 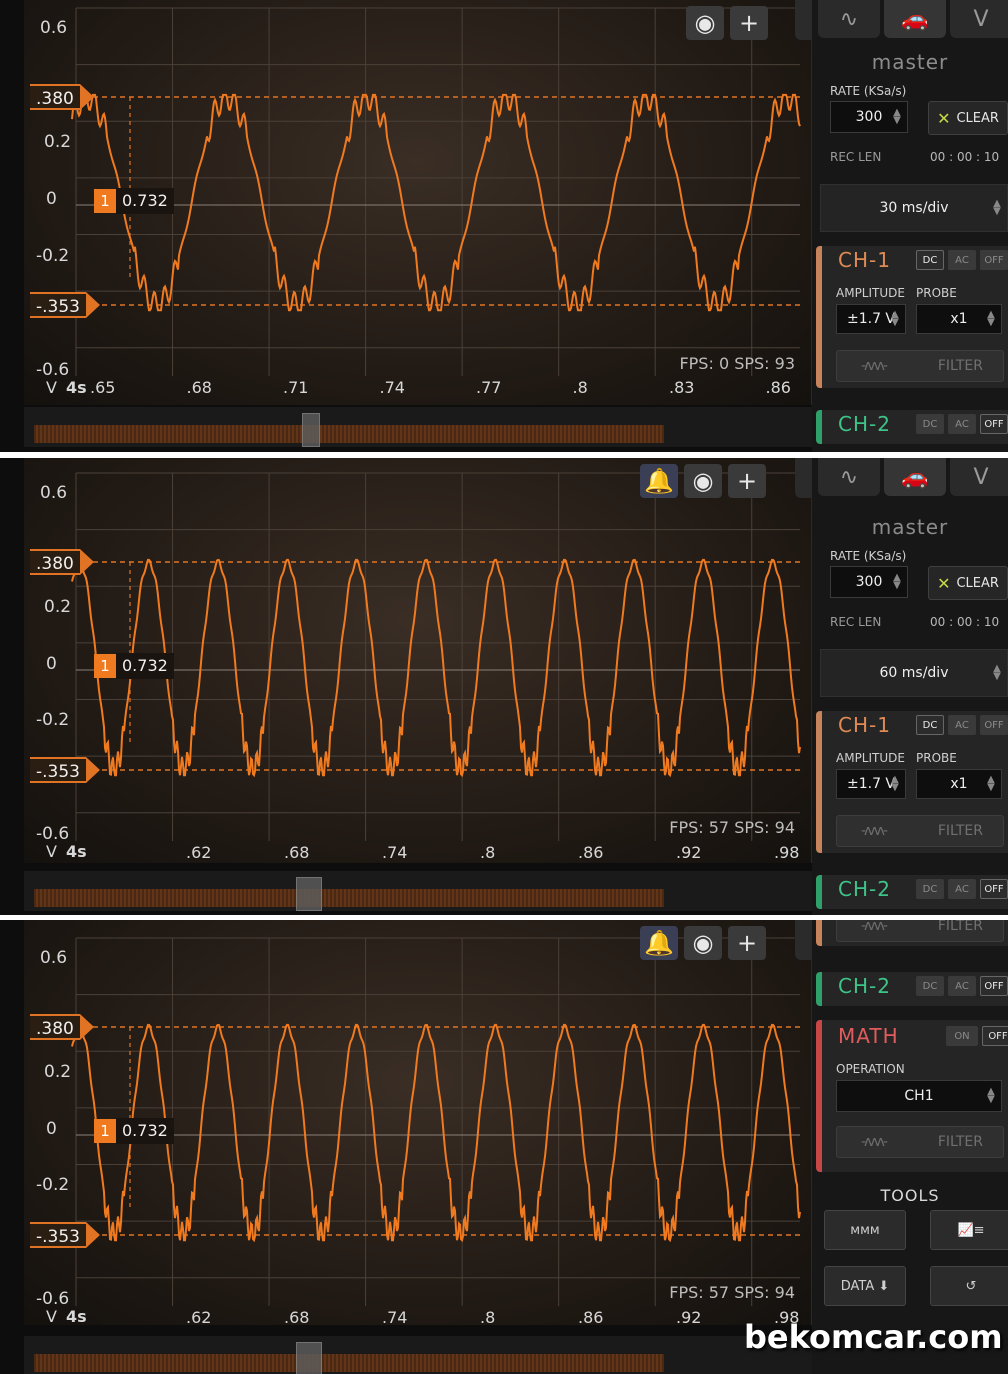 What do you see at coordinates (51, 1316) in the screenshot?
I see `x-axis-prefix: V` at bounding box center [51, 1316].